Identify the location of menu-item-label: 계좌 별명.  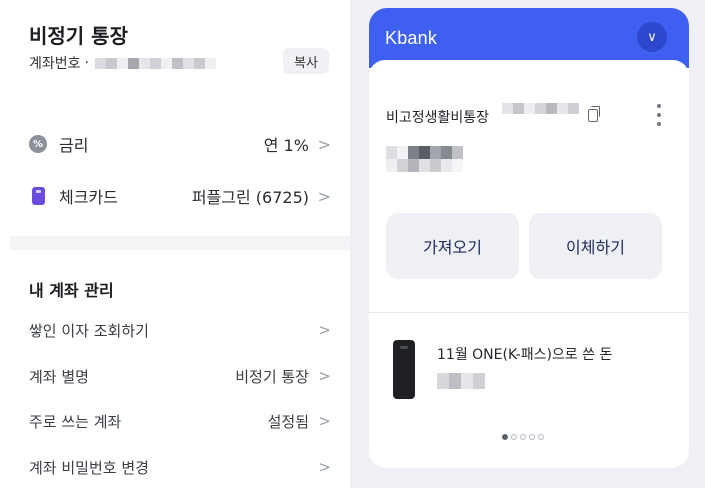
(59, 376).